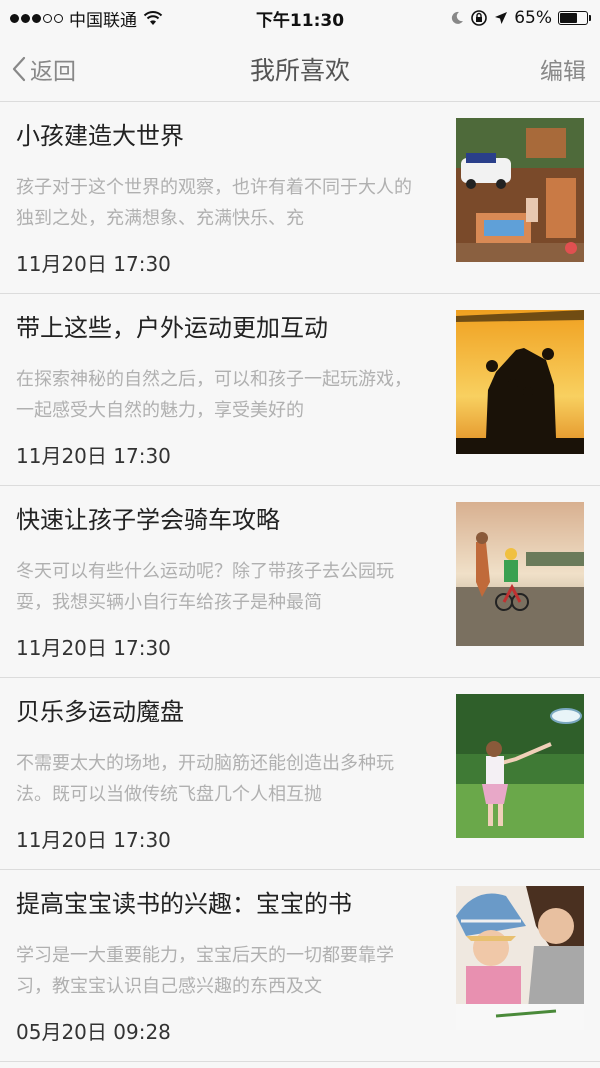  I want to click on item-summary: 在探索神秘的自然之后，可以和孩子一起玩游戏，一起感受大自然的魅力，享受美好的, so click(214, 395).